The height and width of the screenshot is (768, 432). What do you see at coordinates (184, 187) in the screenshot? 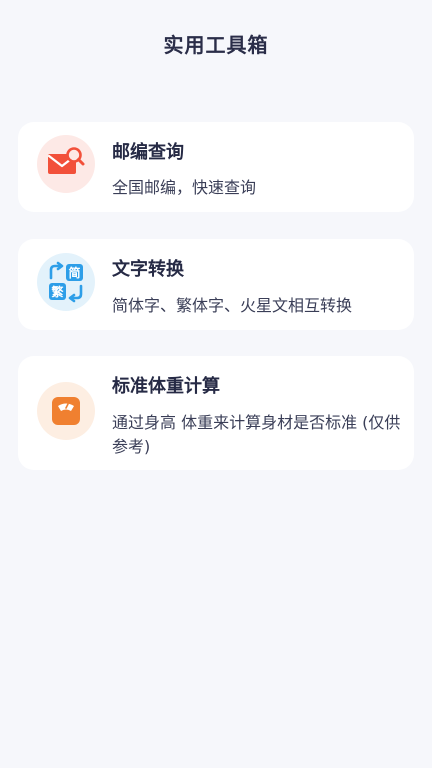
I see `tool-description: 全国邮编，快速查询` at bounding box center [184, 187].